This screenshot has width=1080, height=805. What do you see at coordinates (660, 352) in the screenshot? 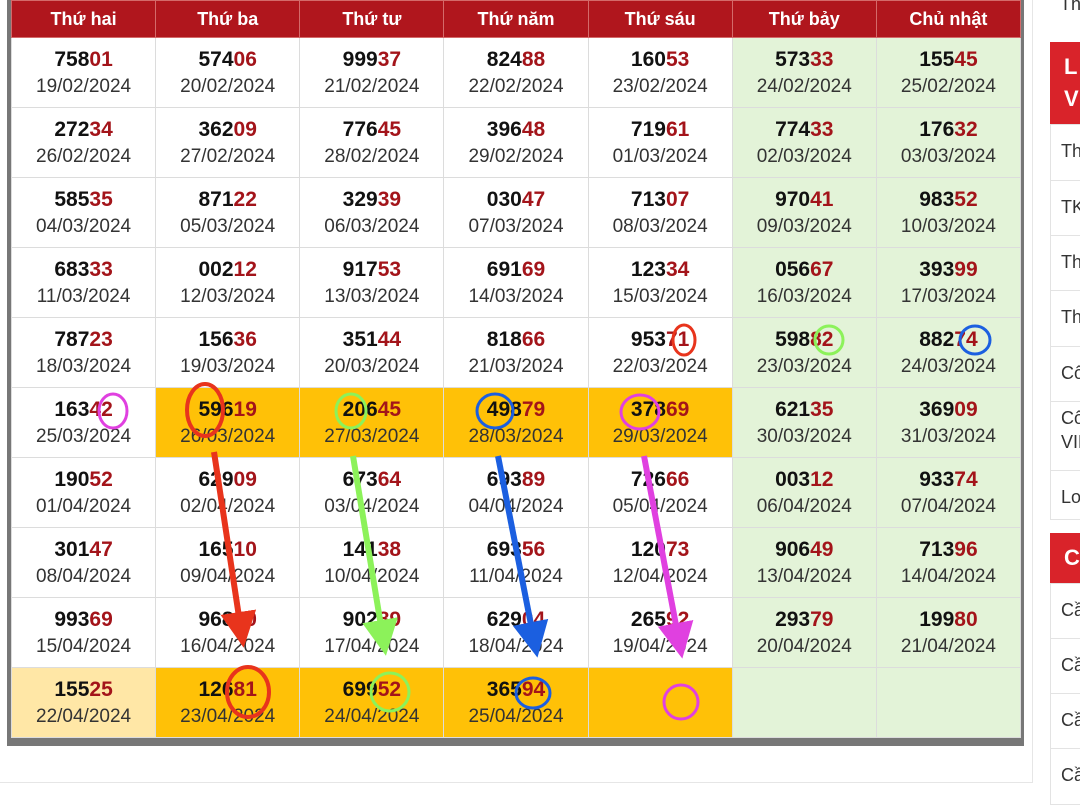
I see `result-cell: 95371 22/03/2024` at bounding box center [660, 352].